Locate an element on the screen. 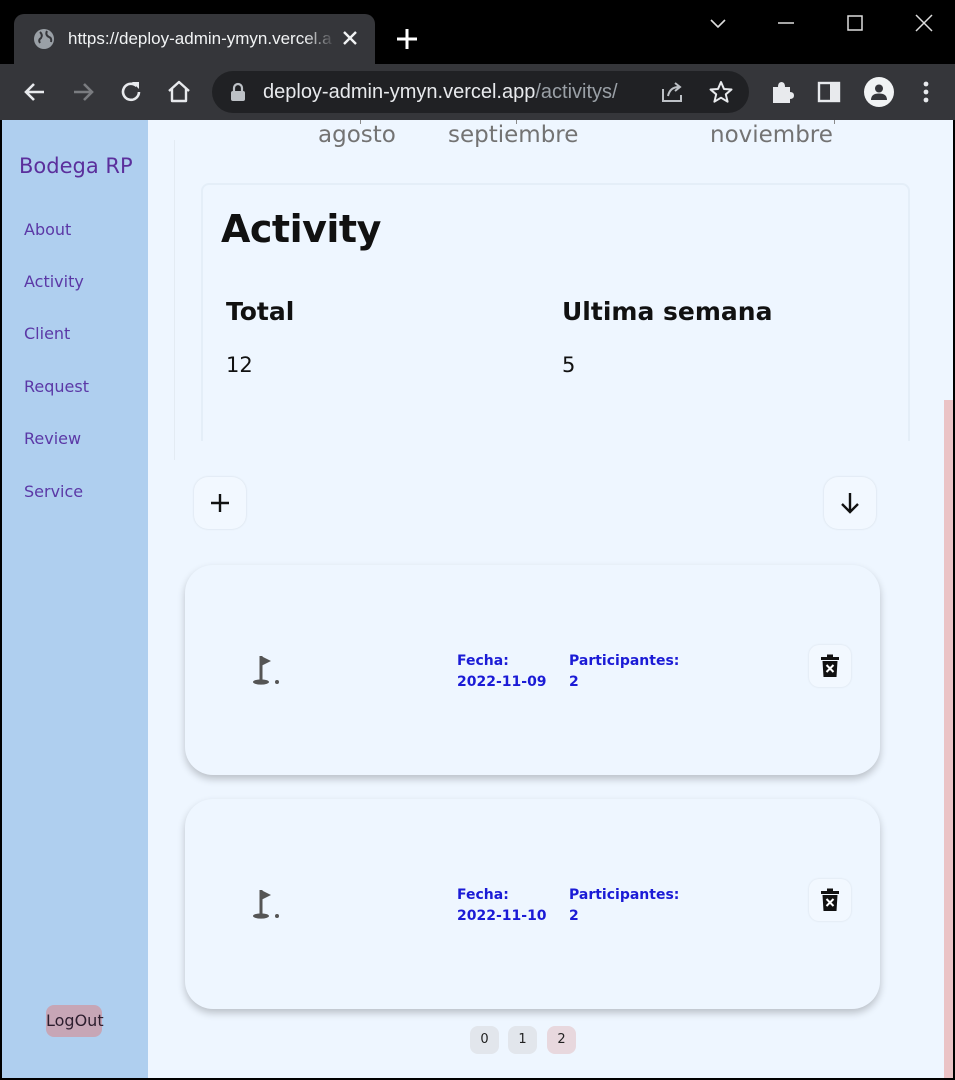 The image size is (955, 1080). activity-item-card: Fecha: 2022-11-09 Participantes: 2 is located at coordinates (532, 670).